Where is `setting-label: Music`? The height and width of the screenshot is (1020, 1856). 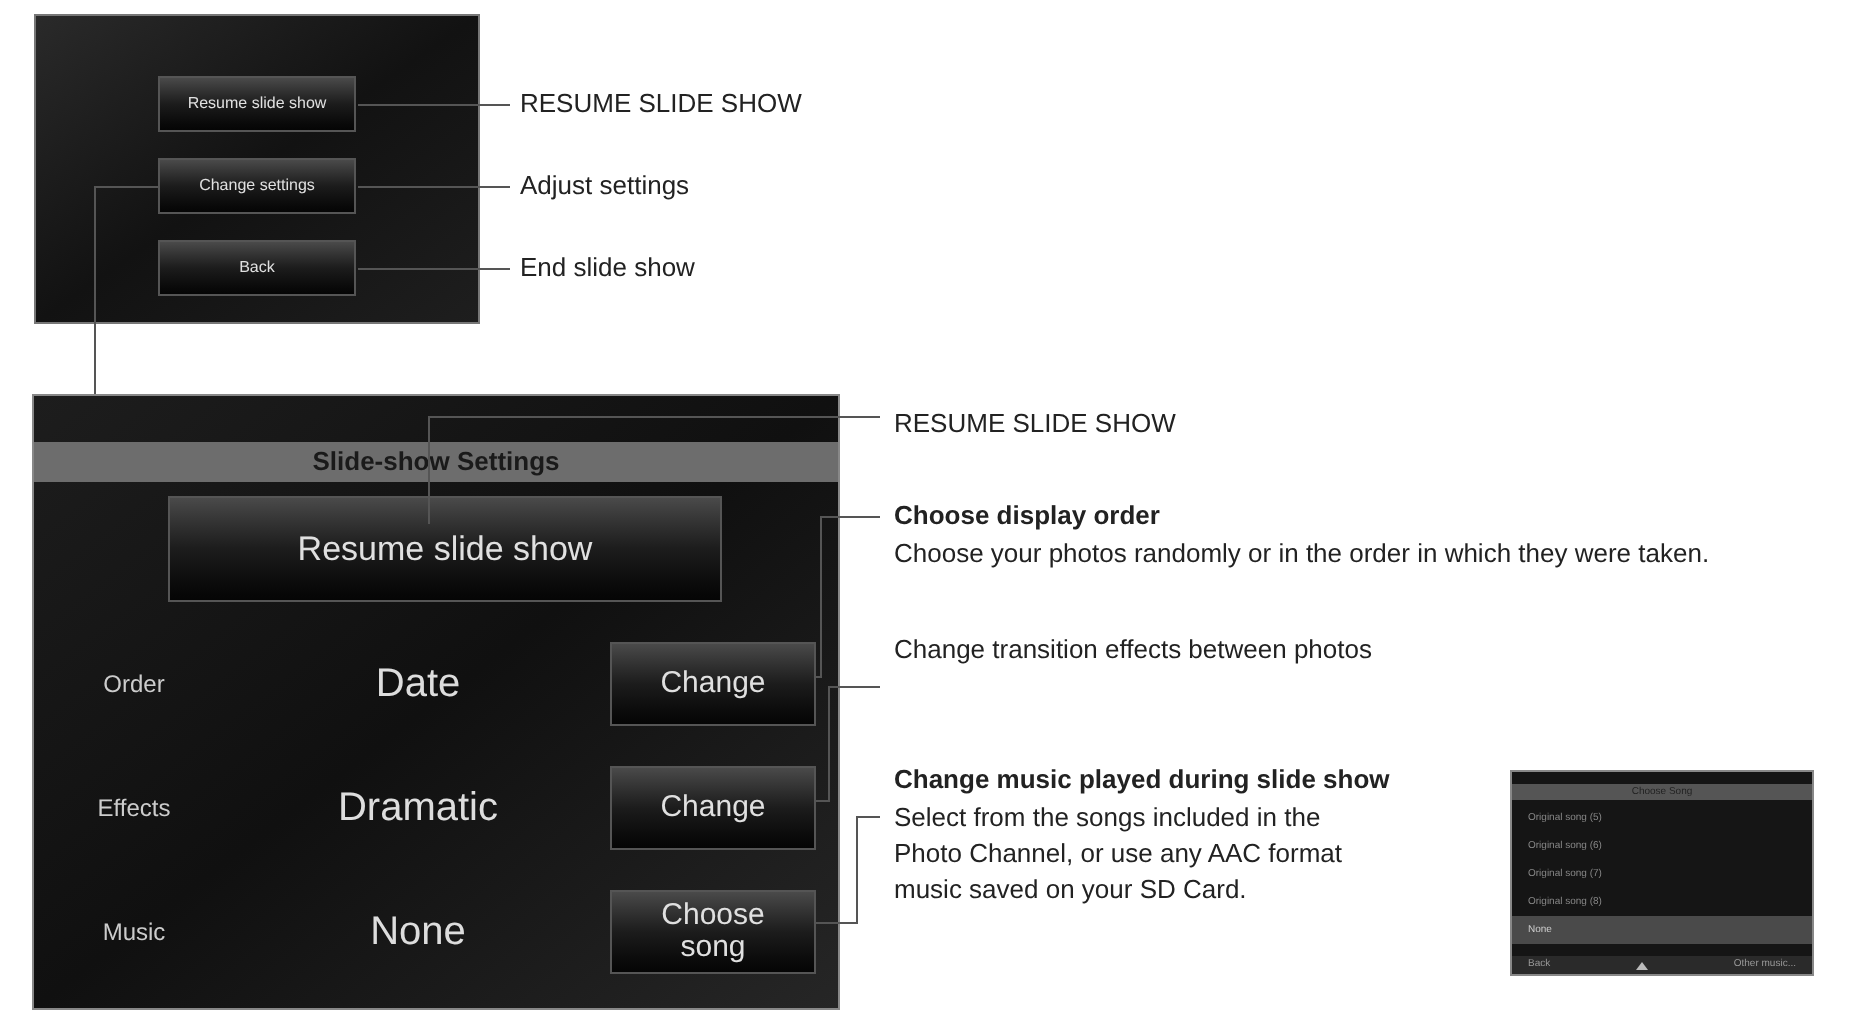
setting-label: Music is located at coordinates (134, 933).